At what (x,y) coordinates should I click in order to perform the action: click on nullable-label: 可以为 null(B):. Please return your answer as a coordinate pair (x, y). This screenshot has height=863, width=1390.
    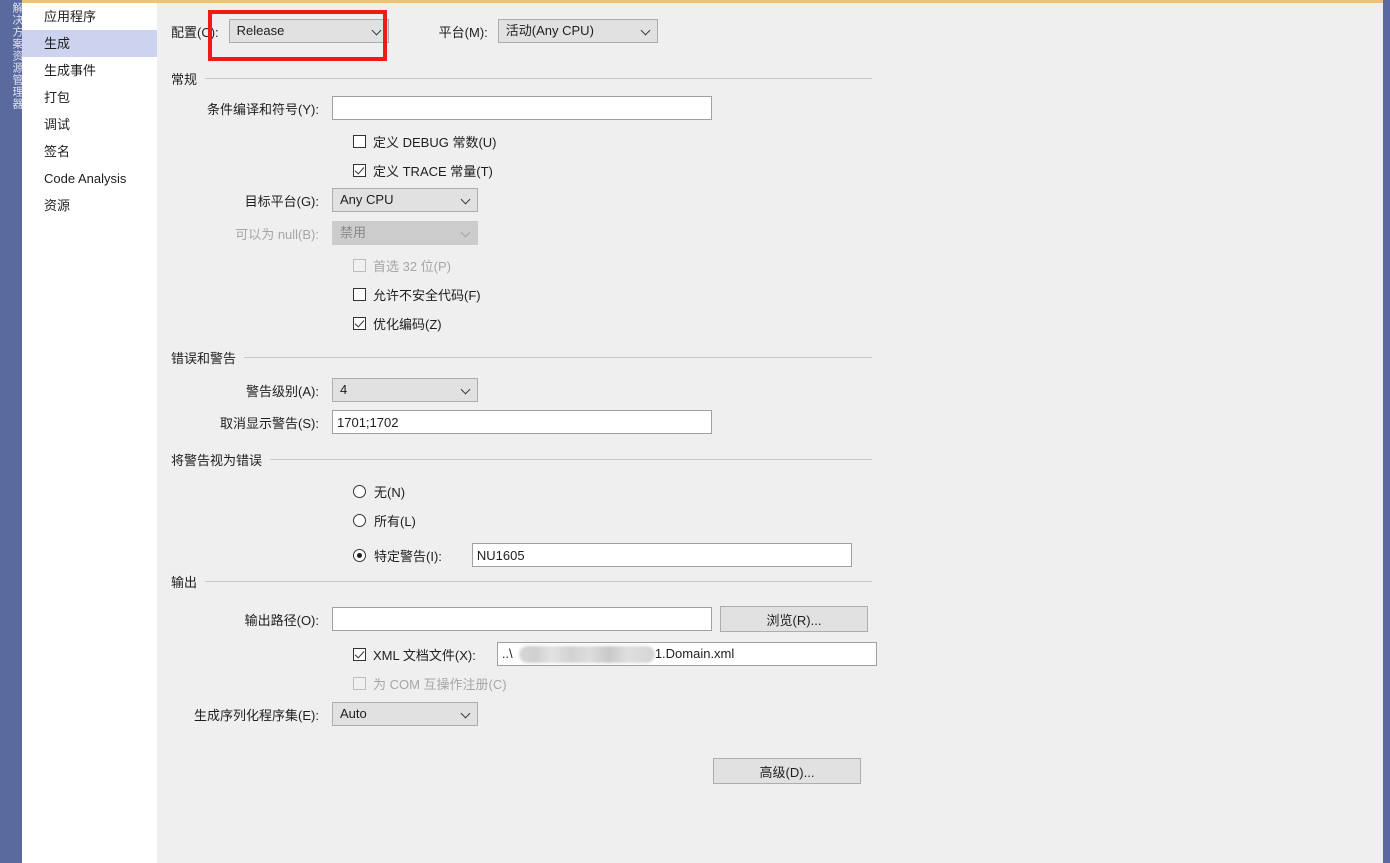
    Looking at the image, I should click on (277, 234).